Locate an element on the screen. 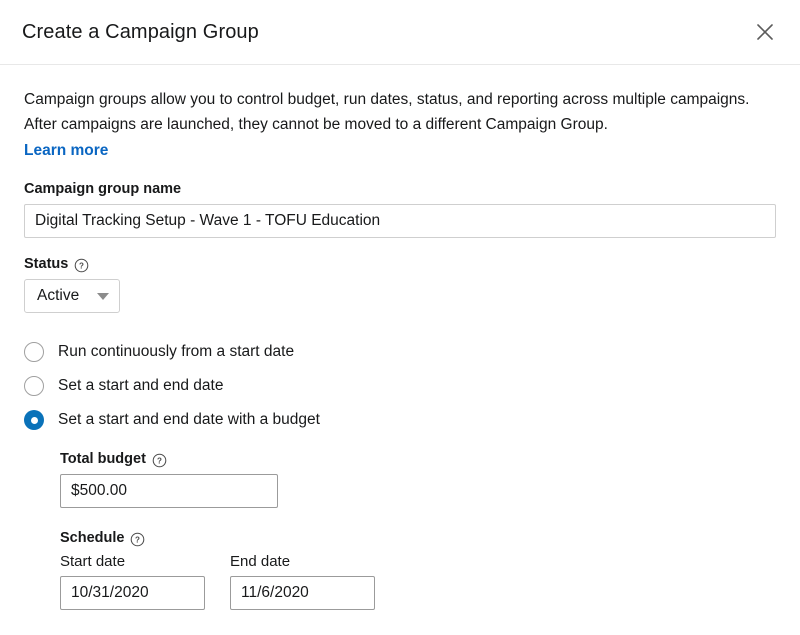  status-label: Status is located at coordinates (46, 264).